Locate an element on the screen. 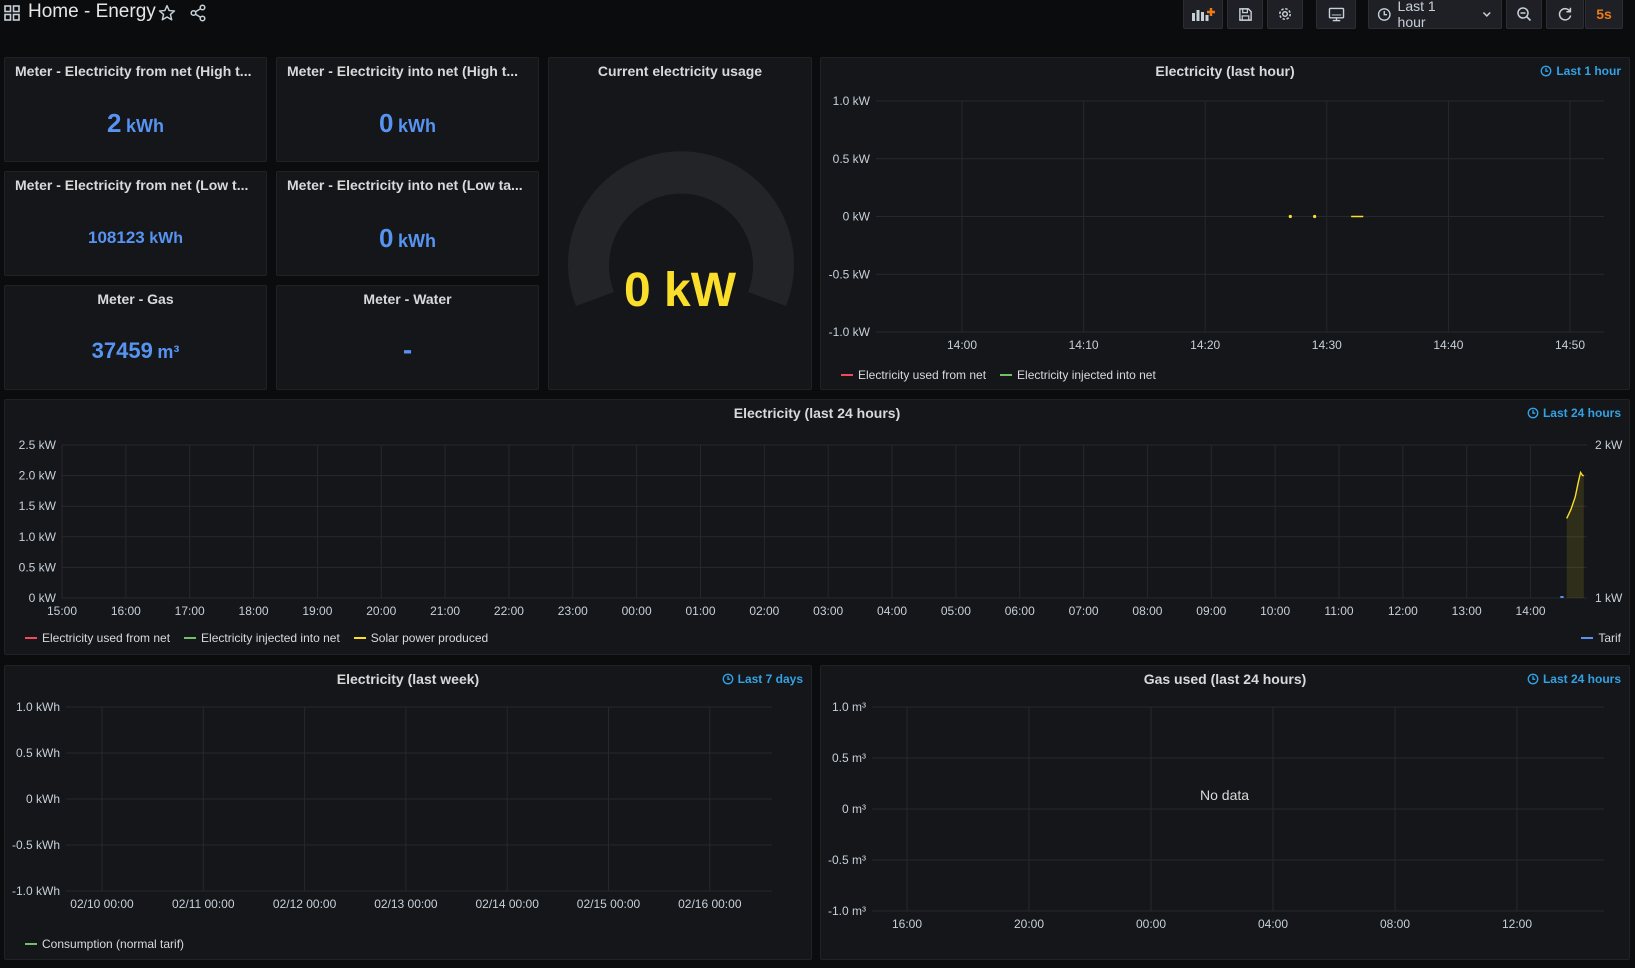 This screenshot has width=1635, height=968. legend-label: Tarif is located at coordinates (1609, 638).